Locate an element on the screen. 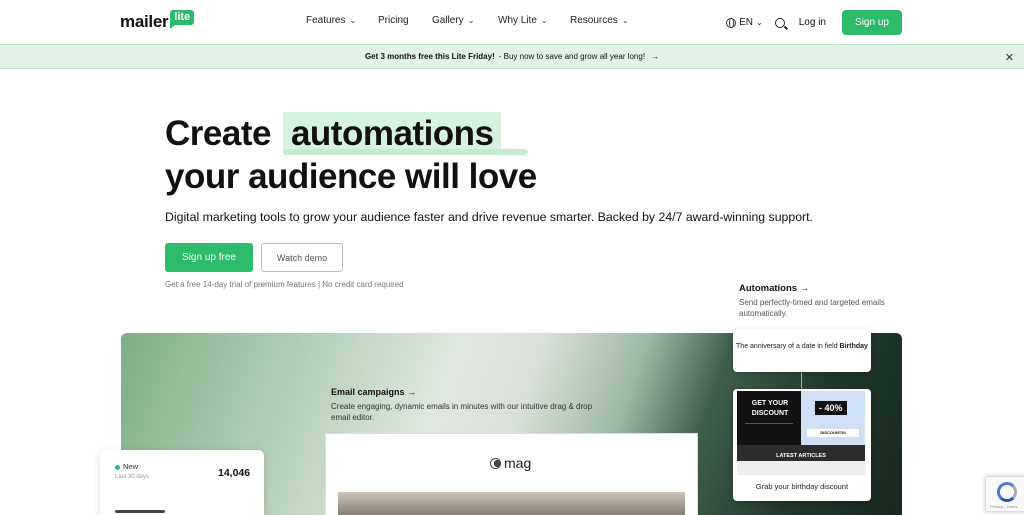  signup-free-button: Sign up free is located at coordinates (209, 257).